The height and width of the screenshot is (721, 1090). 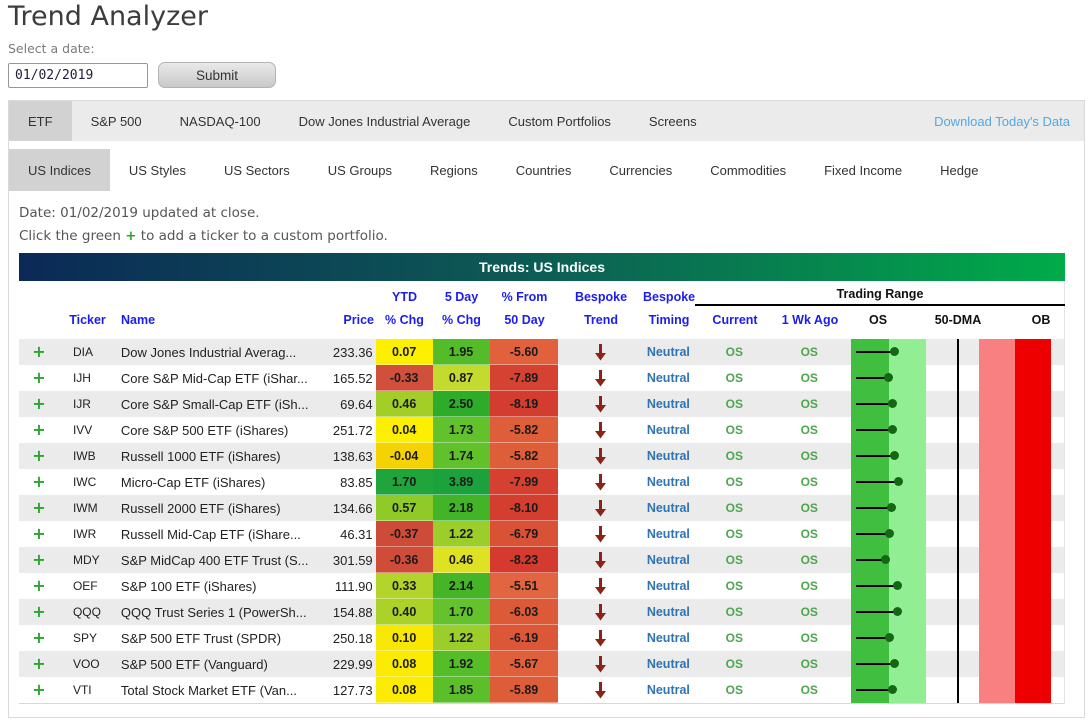 I want to click on five-day-chg-cell: 3.89, so click(x=461, y=482).